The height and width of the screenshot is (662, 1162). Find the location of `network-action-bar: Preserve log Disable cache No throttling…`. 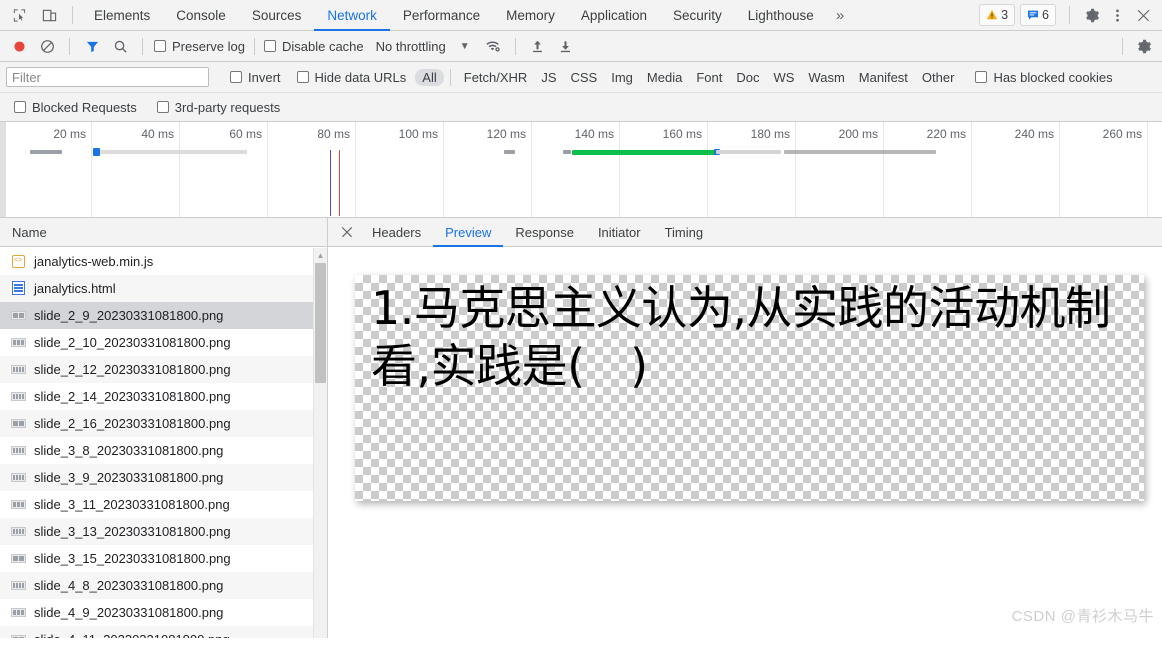

network-action-bar: Preserve log Disable cache No throttling… is located at coordinates (581, 46).